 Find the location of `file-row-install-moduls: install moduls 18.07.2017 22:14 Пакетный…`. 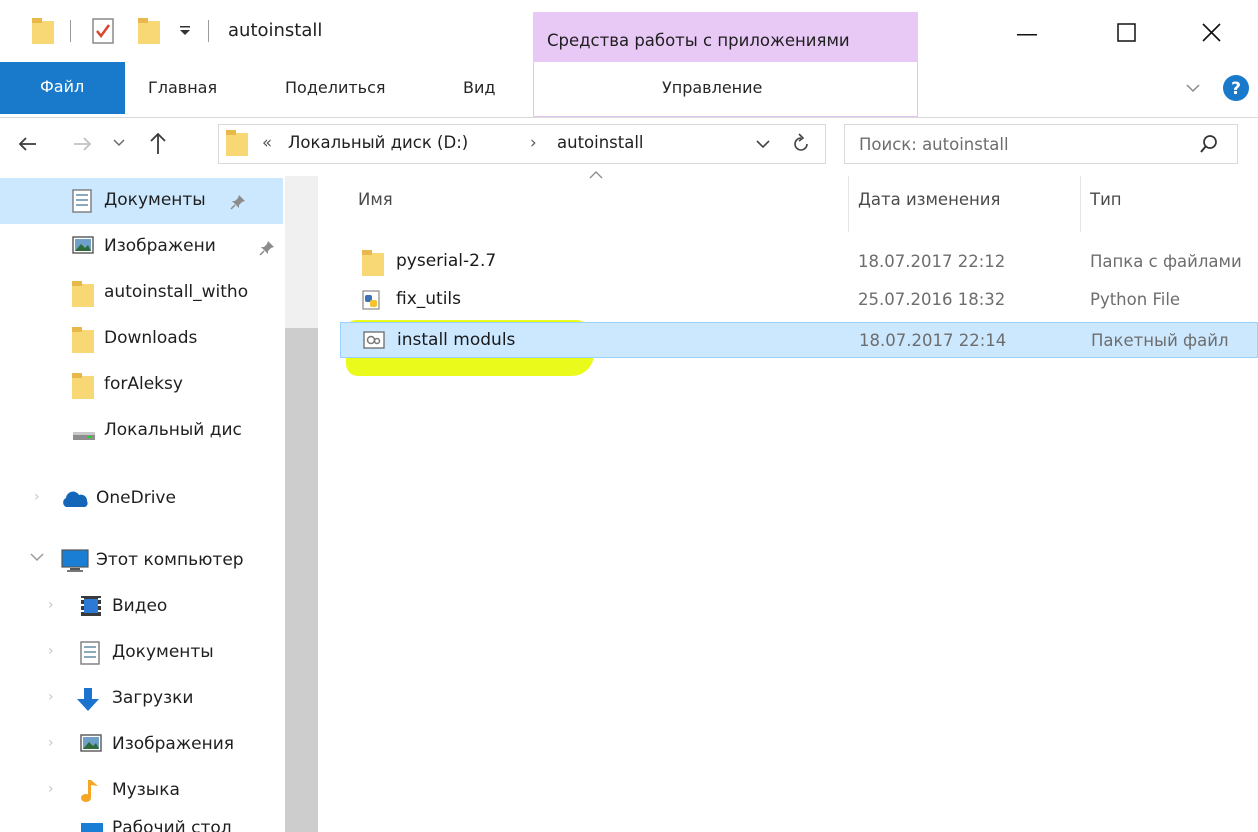

file-row-install-moduls: install moduls 18.07.2017 22:14 Пакетный… is located at coordinates (799, 340).